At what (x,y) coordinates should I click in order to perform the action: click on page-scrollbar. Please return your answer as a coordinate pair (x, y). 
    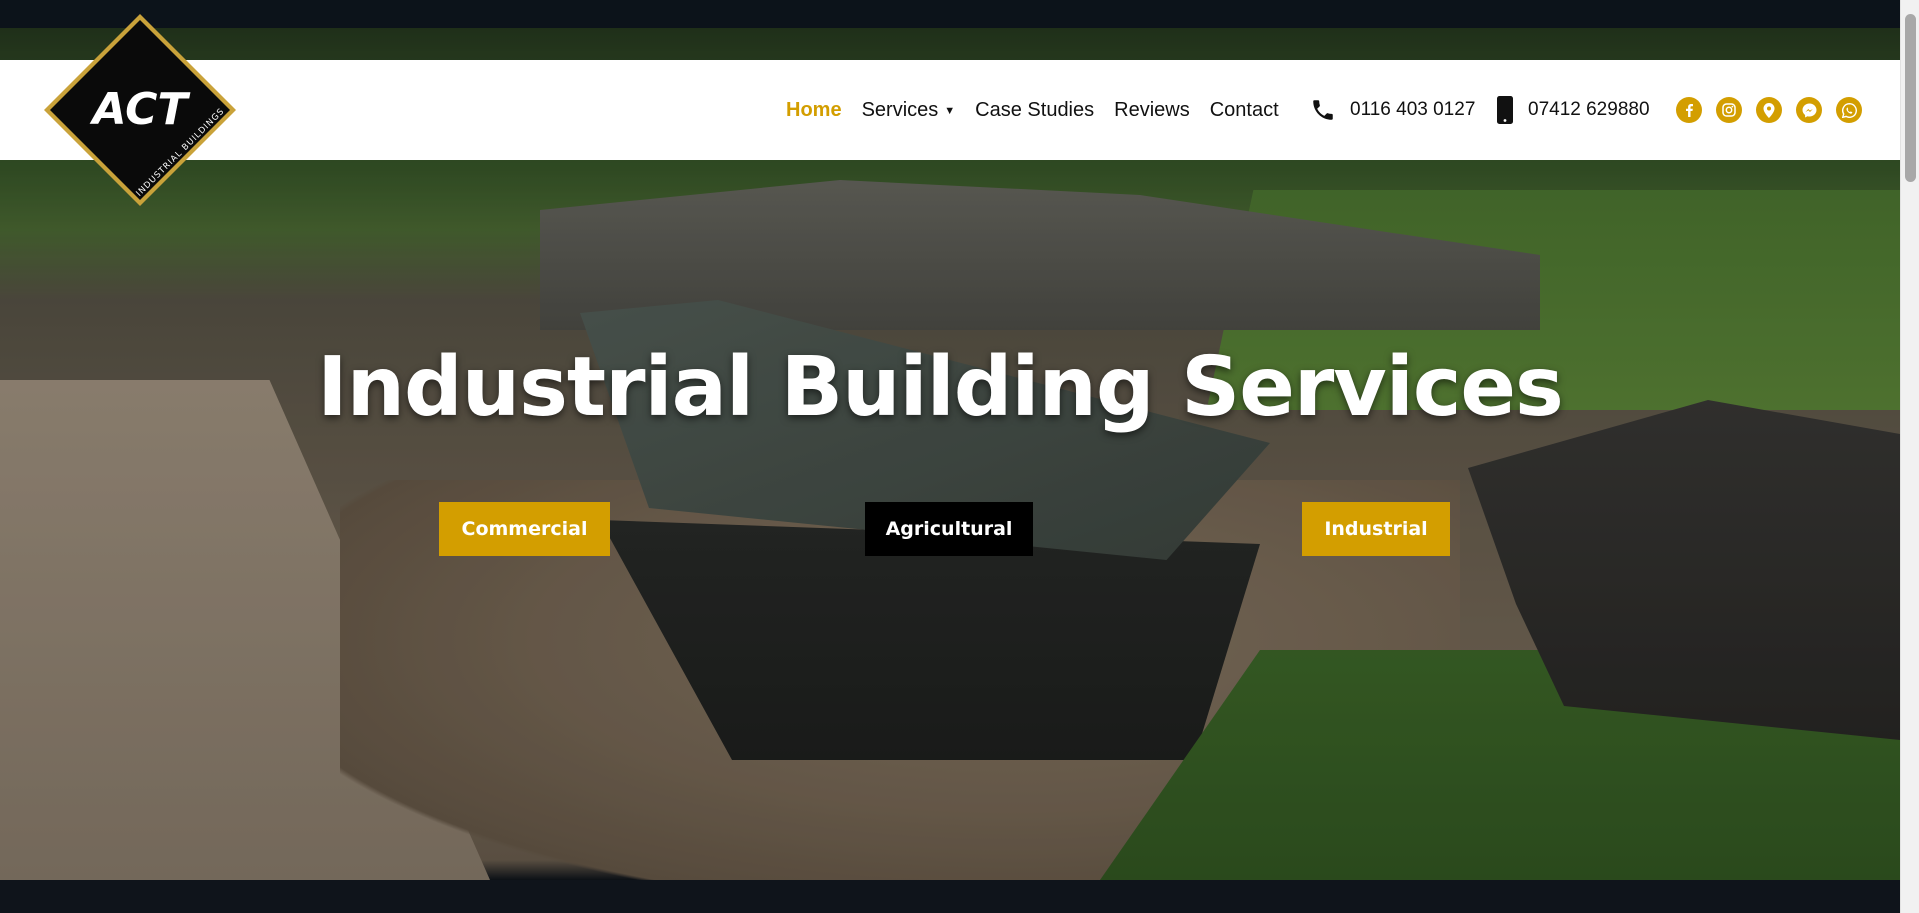
    Looking at the image, I should click on (1909, 456).